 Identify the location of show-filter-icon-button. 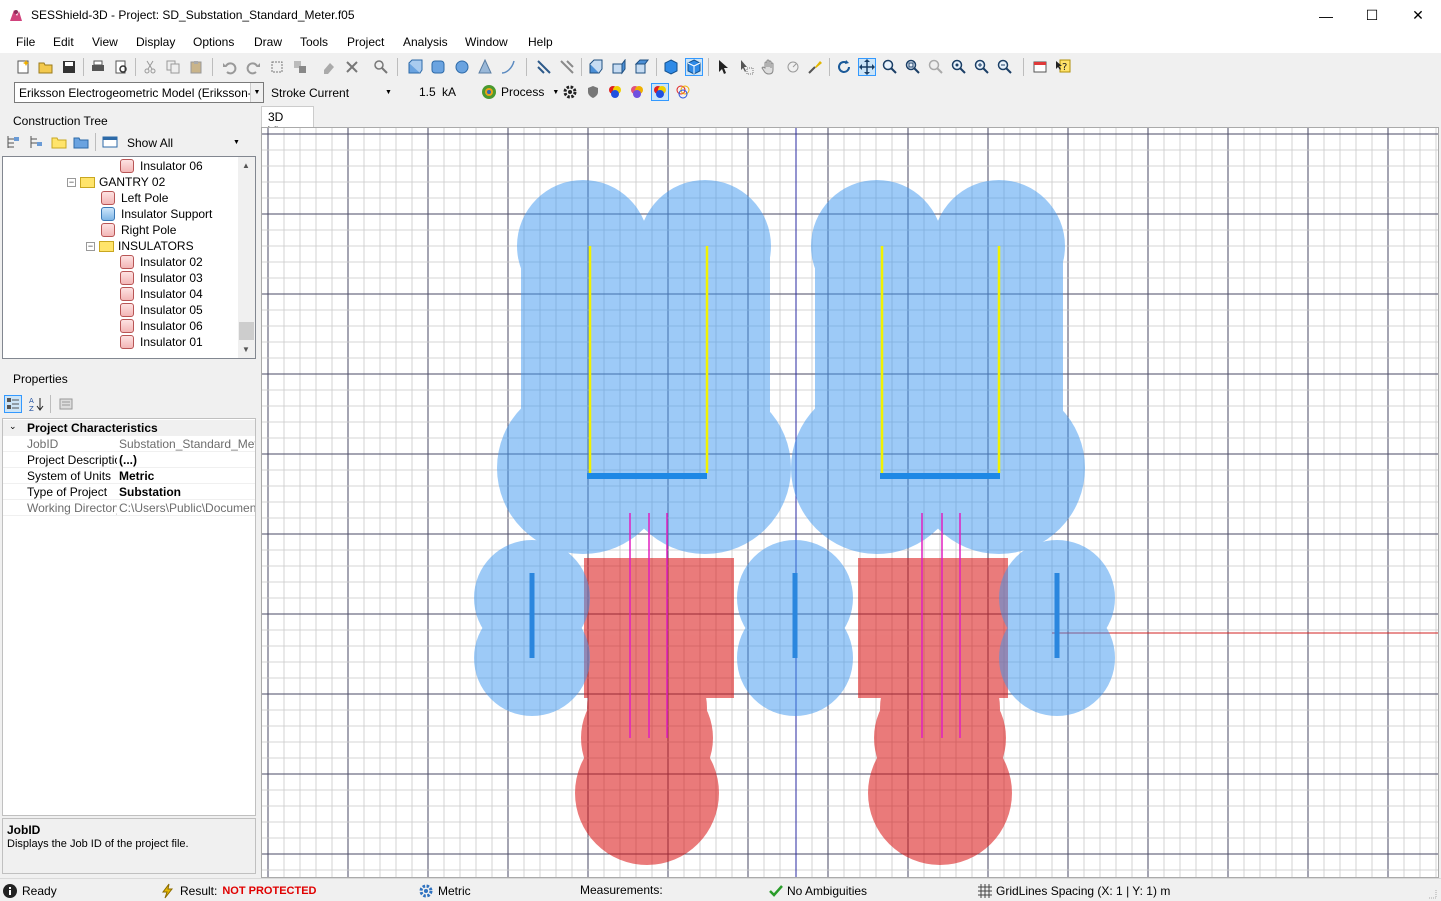
(110, 142).